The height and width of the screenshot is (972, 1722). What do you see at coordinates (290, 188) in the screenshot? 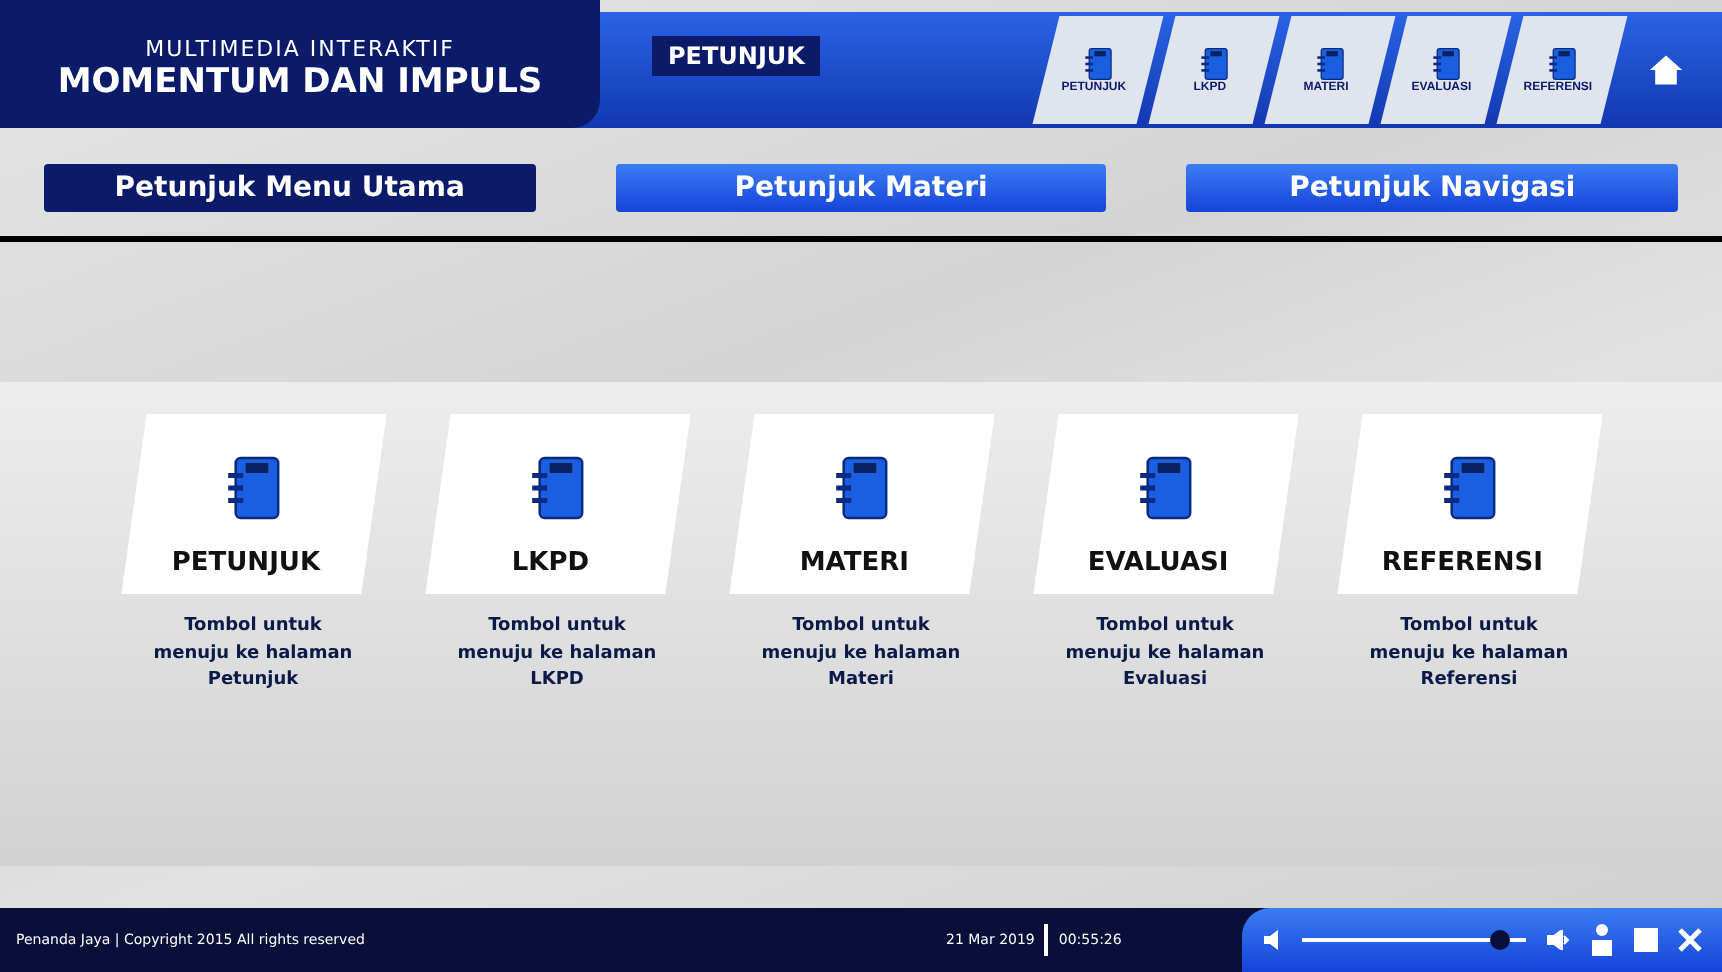
I see `tab: Petunjuk Menu Utama` at bounding box center [290, 188].